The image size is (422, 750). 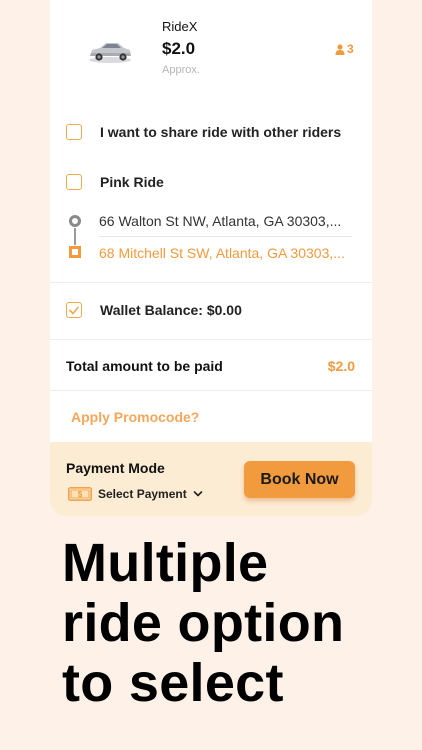 I want to click on ride-name: RideX, so click(x=180, y=26).